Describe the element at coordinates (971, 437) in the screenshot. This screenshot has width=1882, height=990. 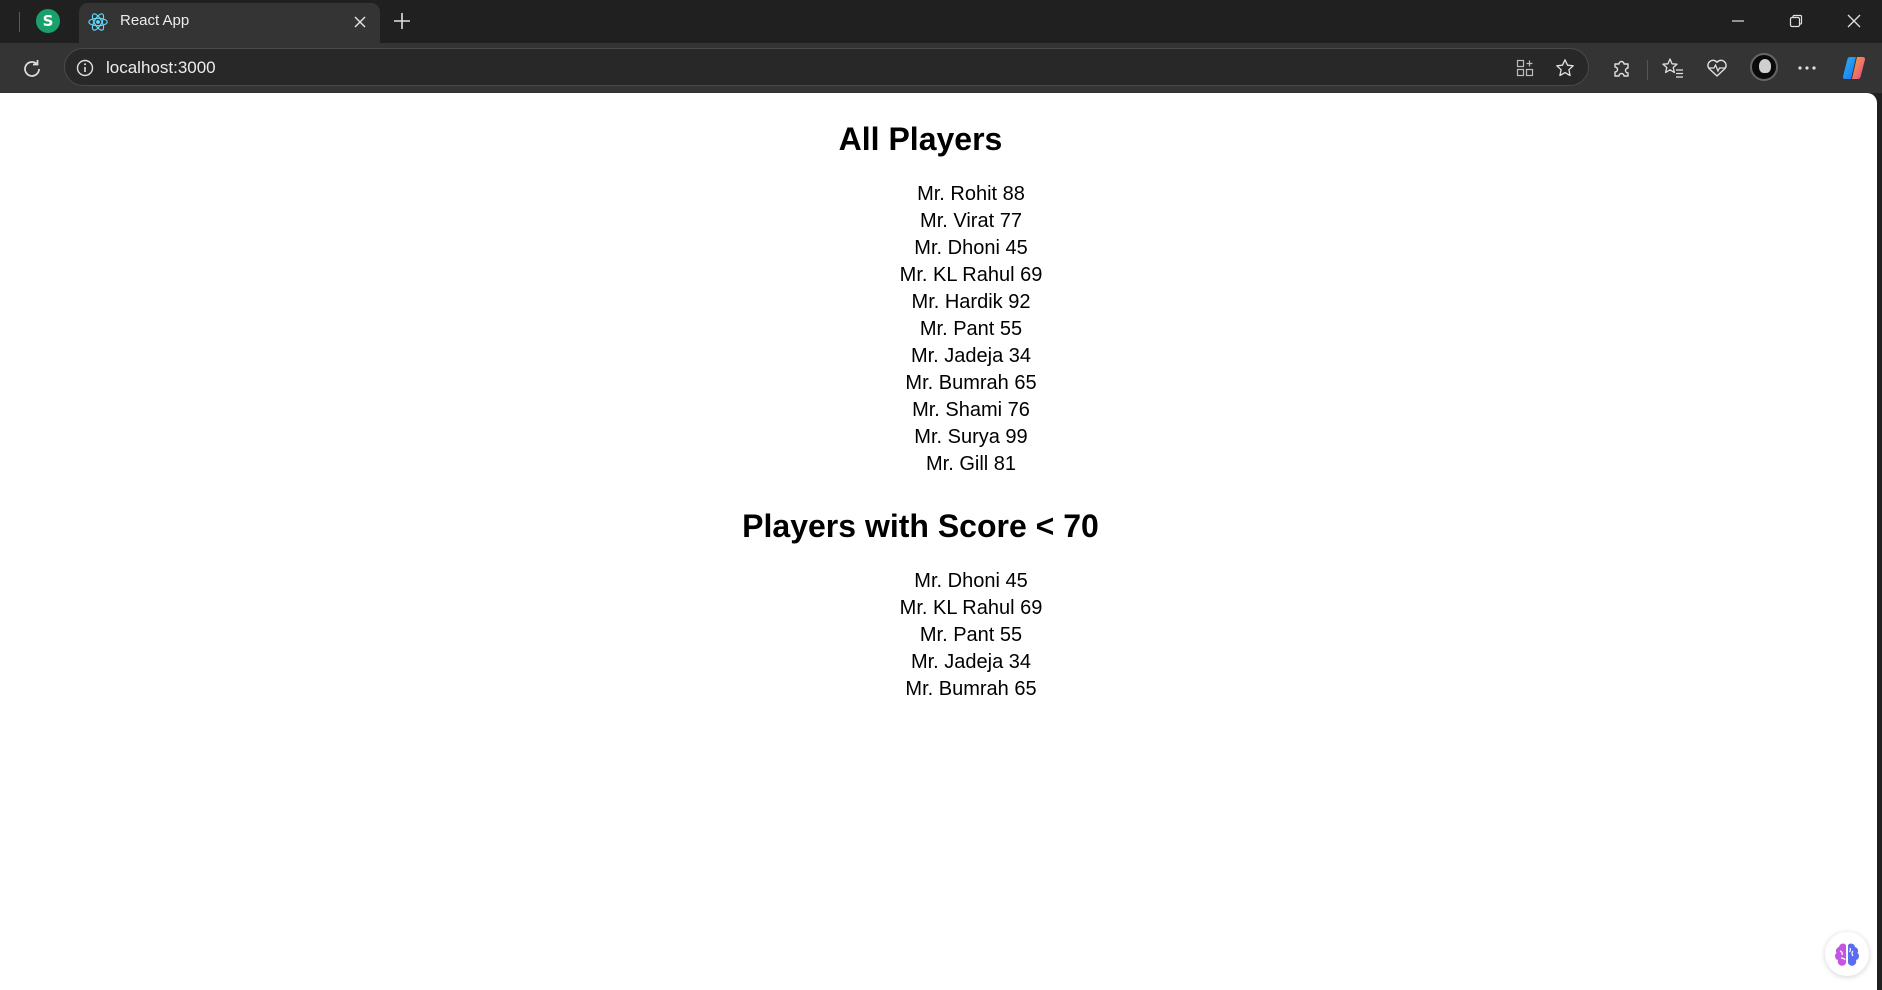
I see `player-entry: Mr. Surya 99` at that location.